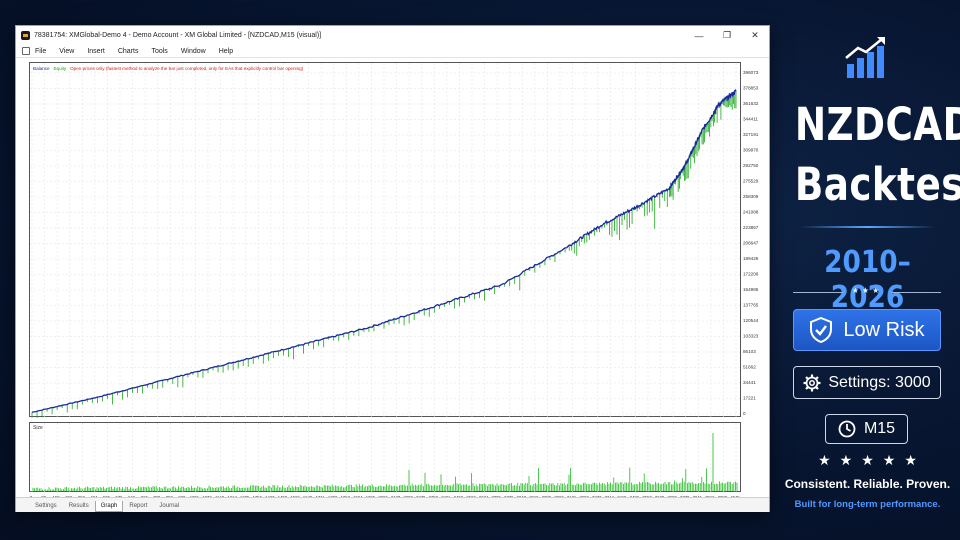 The image size is (960, 540). Describe the element at coordinates (867, 504) in the screenshot. I see `promo-sub-slogan: Built for long-term performance.` at that location.